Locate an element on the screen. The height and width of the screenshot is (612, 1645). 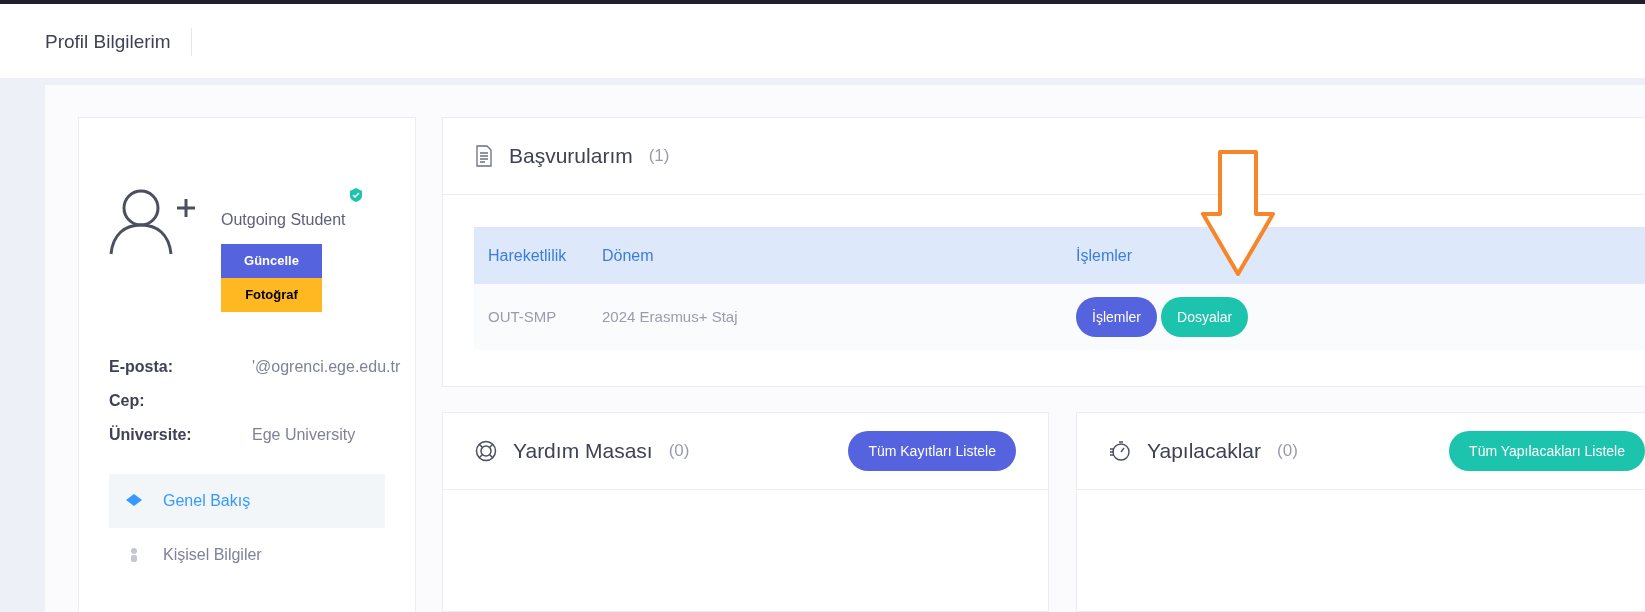
field-label: E-posta: is located at coordinates (141, 367).